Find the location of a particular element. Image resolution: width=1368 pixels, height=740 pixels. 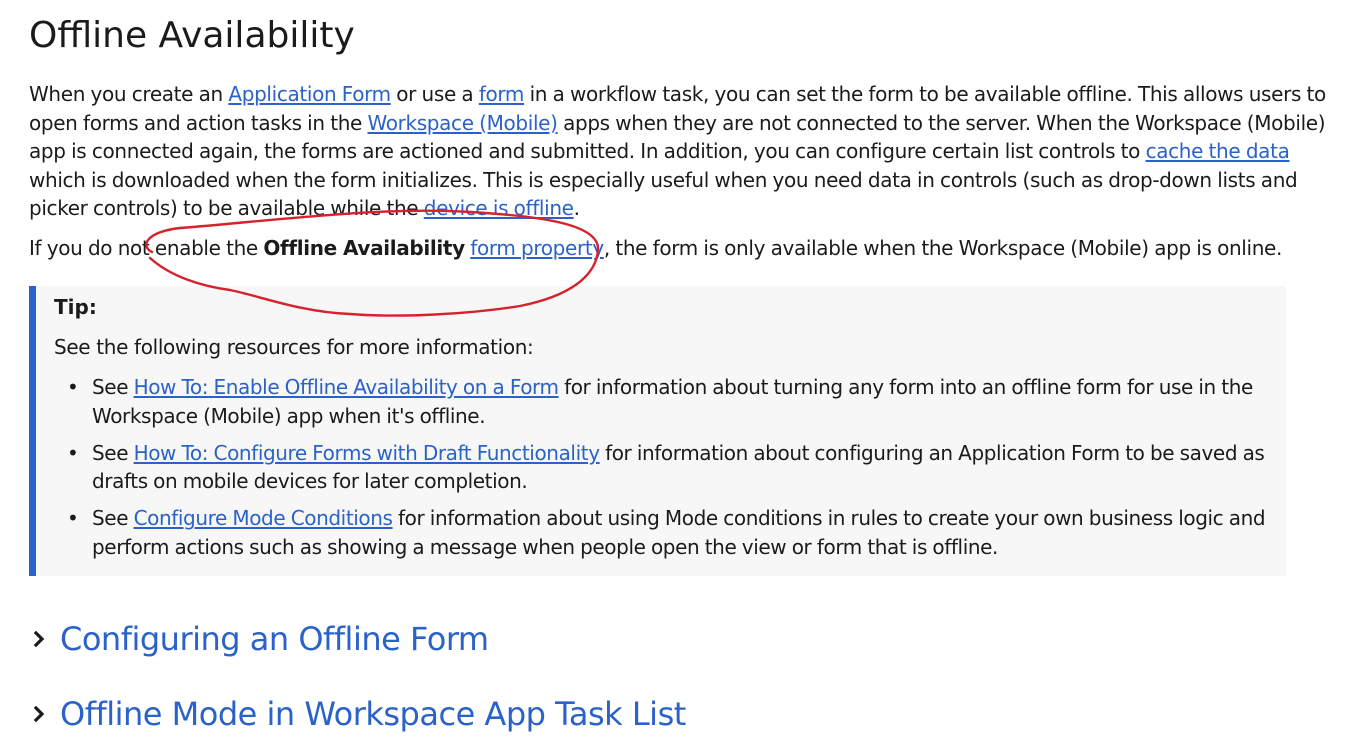

device-is-offline-link: device is offline is located at coordinates (499, 208).